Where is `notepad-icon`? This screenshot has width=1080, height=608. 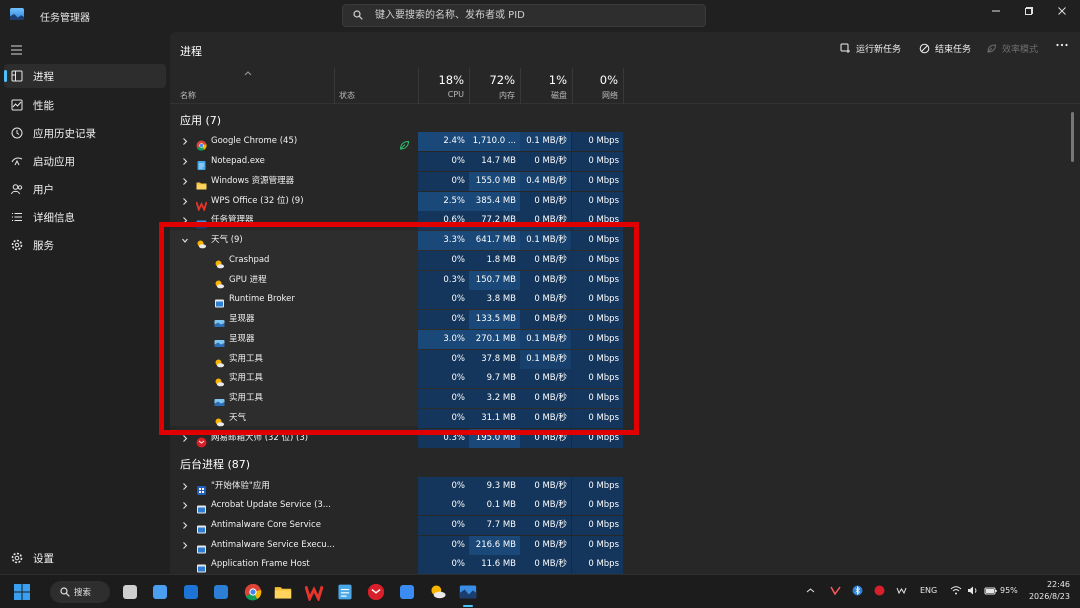
notepad-icon is located at coordinates (345, 592).